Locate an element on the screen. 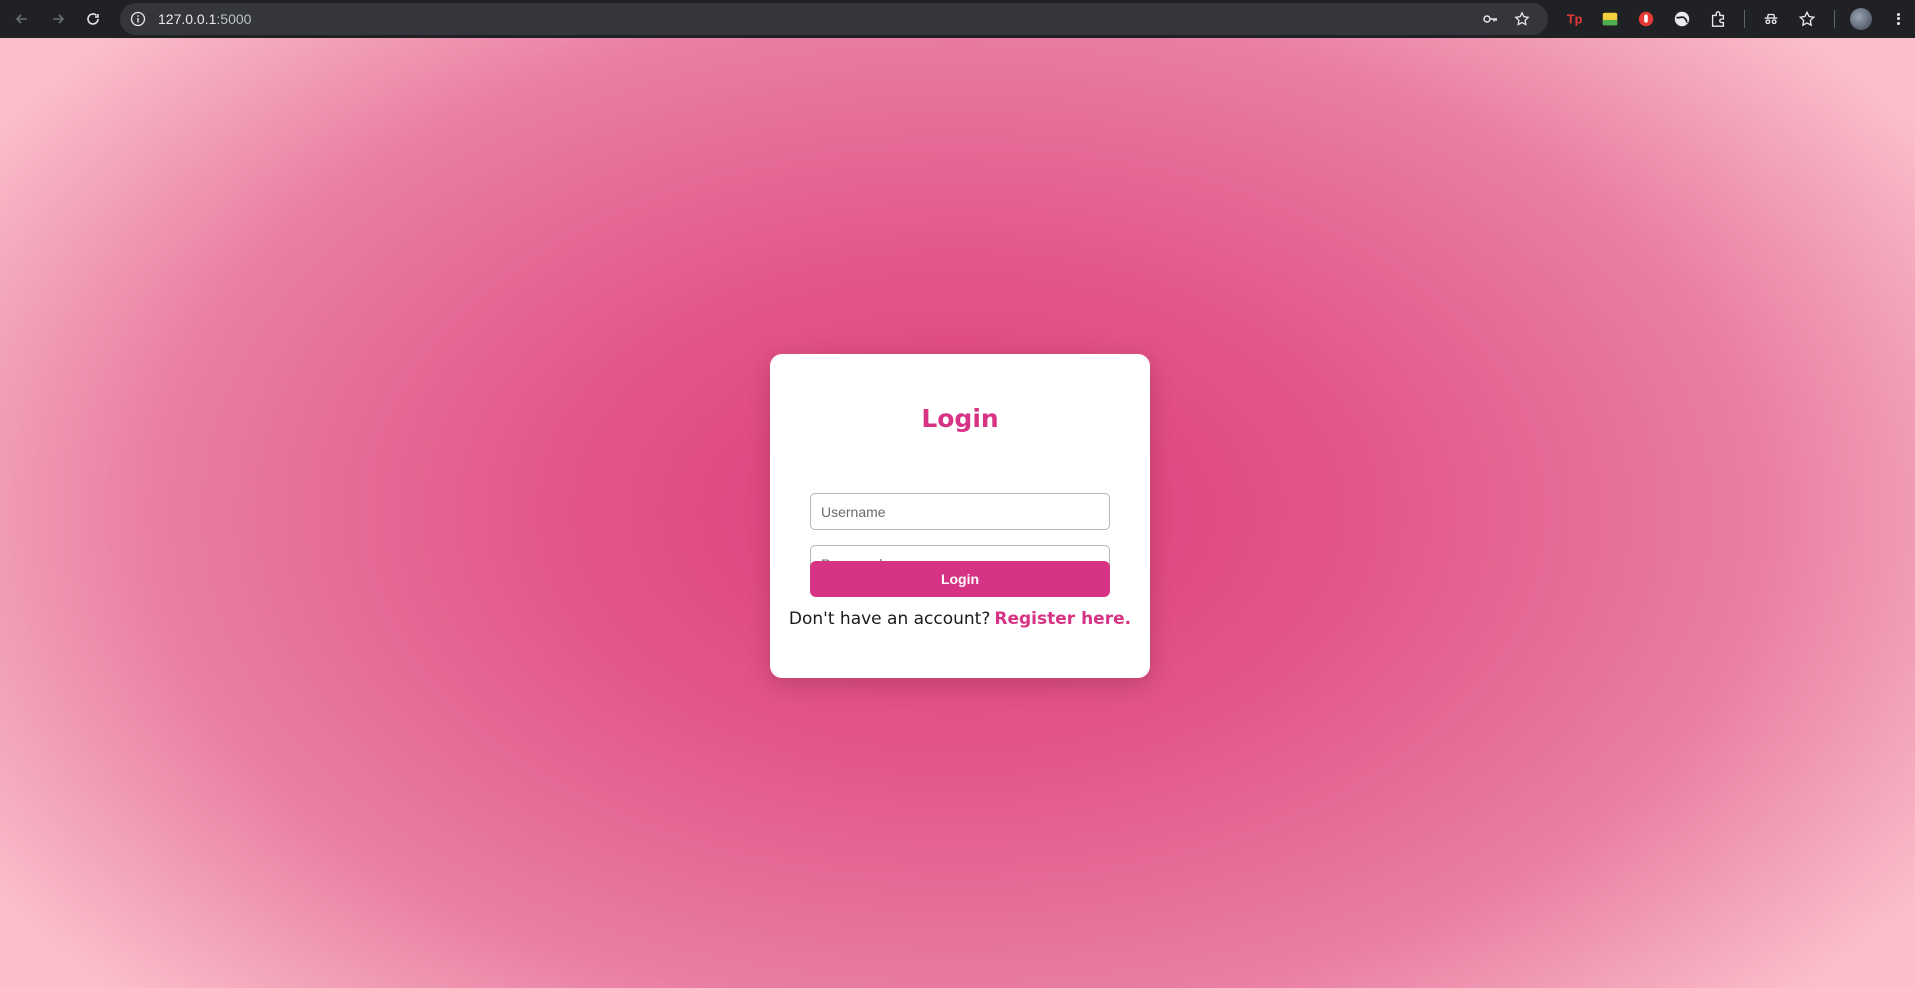 This screenshot has height=988, width=1915. username-input is located at coordinates (951, 511).